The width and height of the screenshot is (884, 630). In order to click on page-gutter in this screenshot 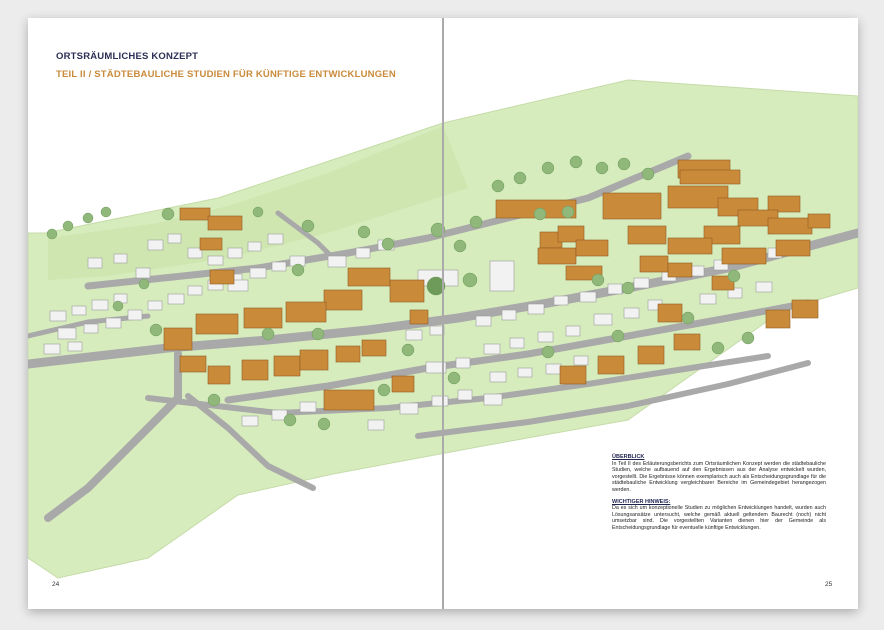, I will do `click(443, 313)`.